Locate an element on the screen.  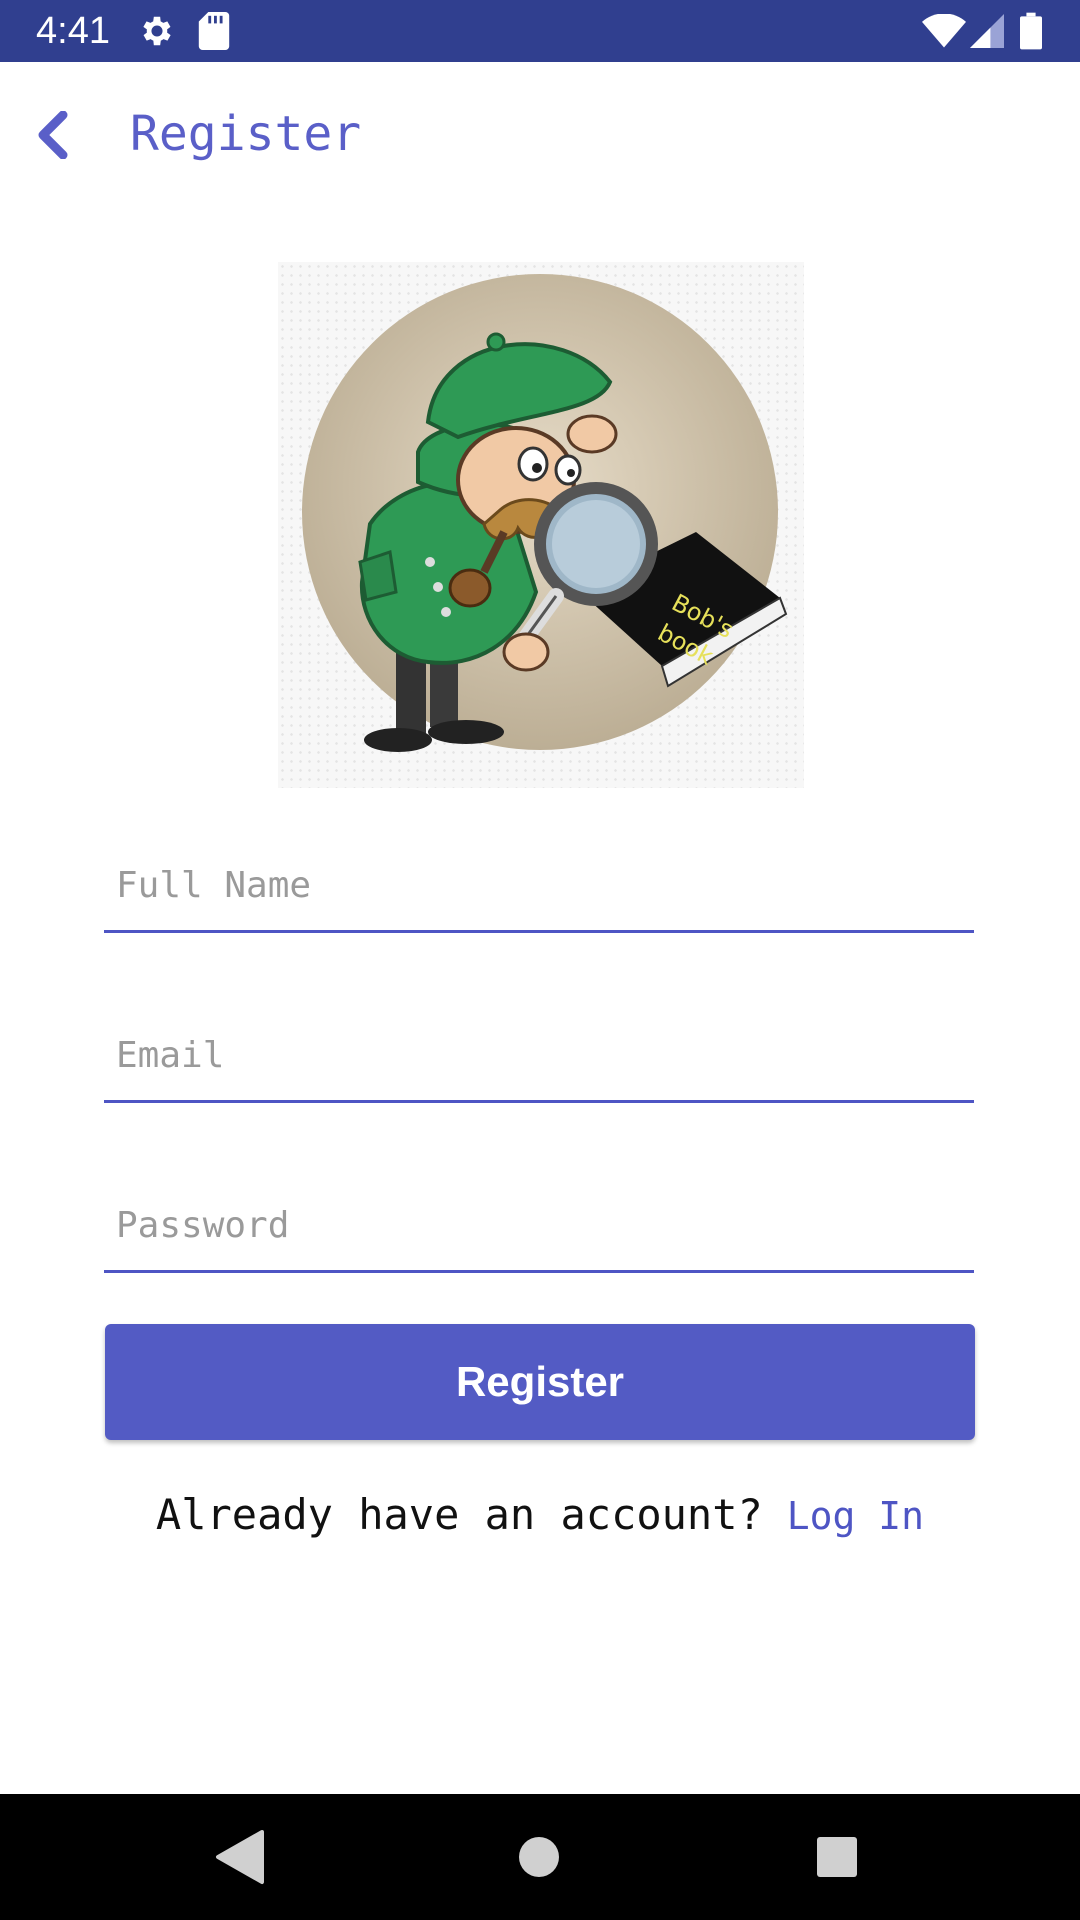
battery-icon is located at coordinates (1031, 31).